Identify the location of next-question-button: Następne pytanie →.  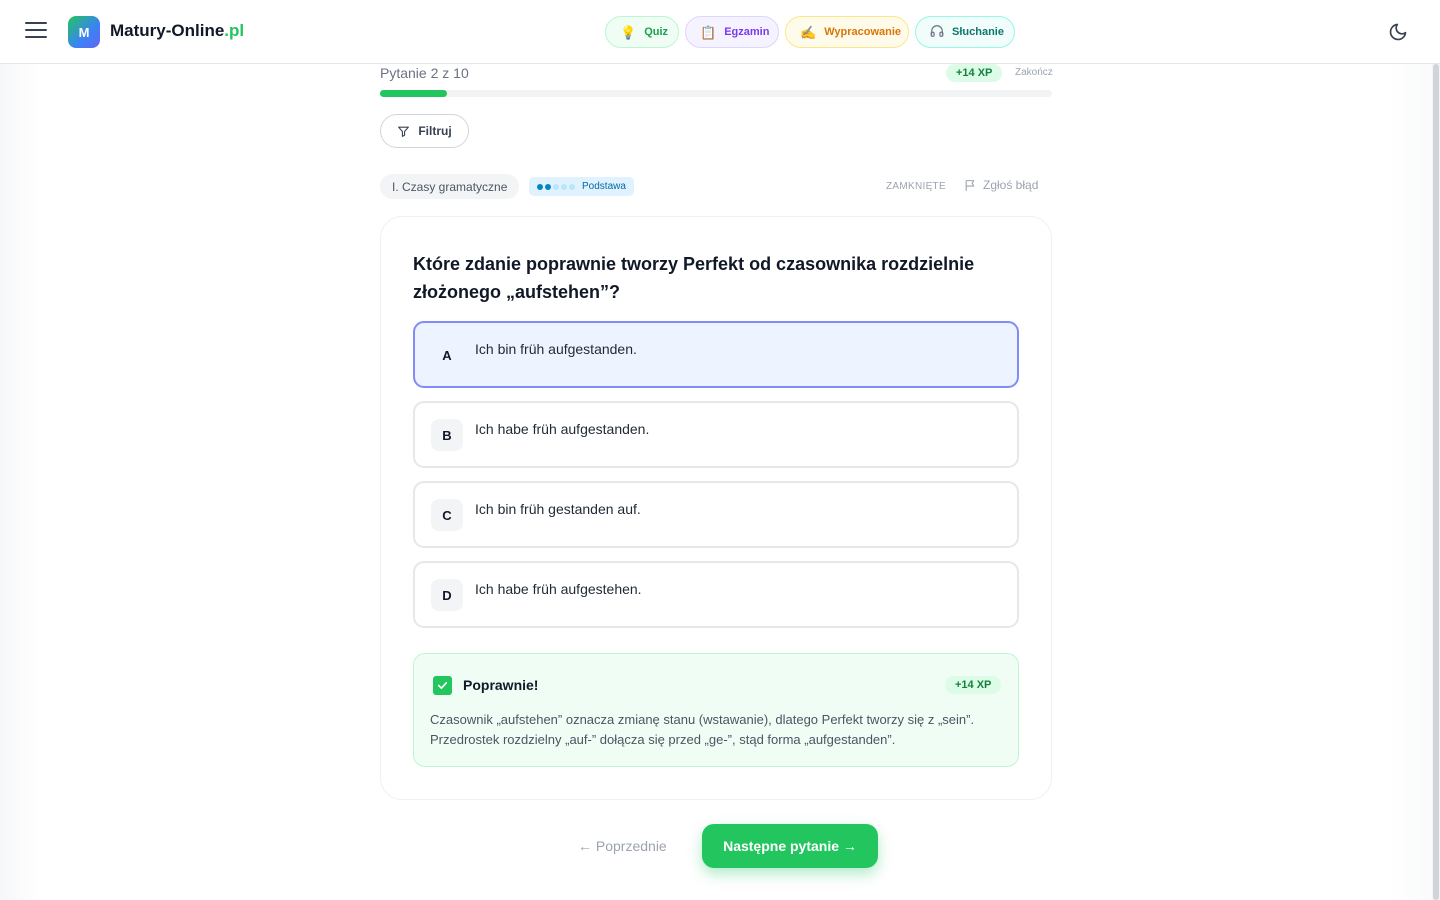
(790, 846).